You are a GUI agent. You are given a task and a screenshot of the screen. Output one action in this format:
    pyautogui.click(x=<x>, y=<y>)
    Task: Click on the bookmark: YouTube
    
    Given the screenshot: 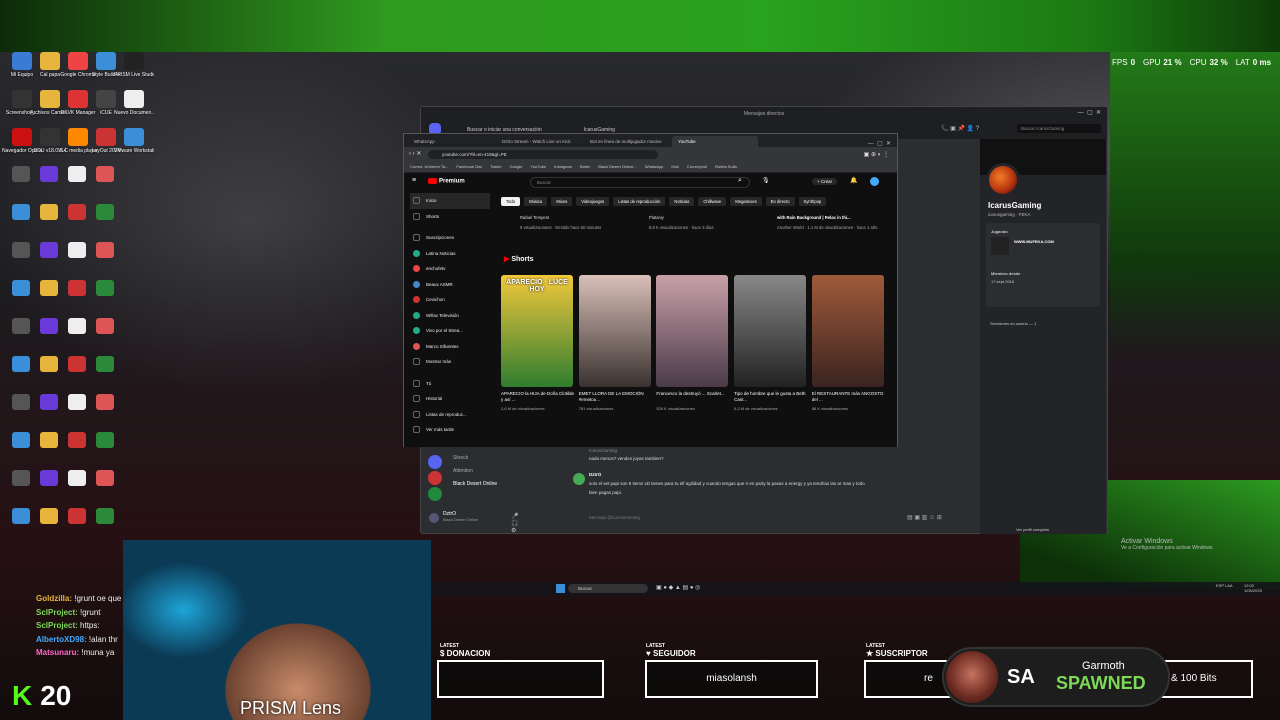 What is the action you would take?
    pyautogui.click(x=538, y=166)
    